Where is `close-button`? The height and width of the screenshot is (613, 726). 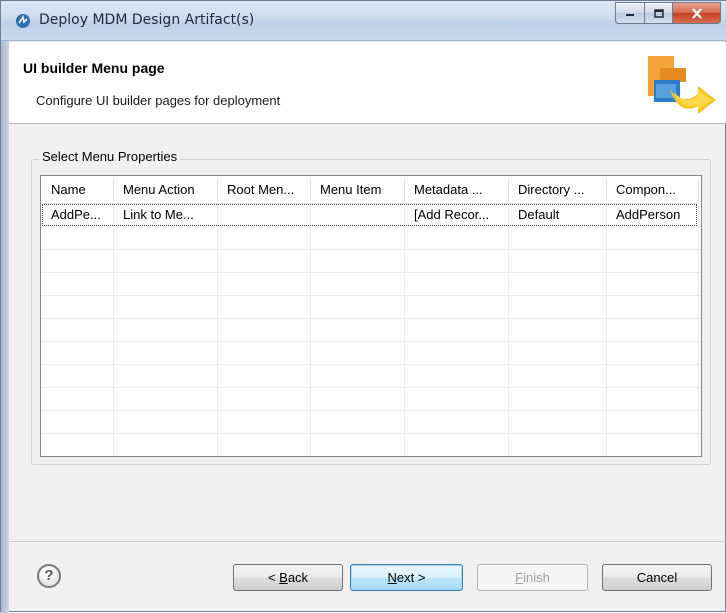 close-button is located at coordinates (697, 13).